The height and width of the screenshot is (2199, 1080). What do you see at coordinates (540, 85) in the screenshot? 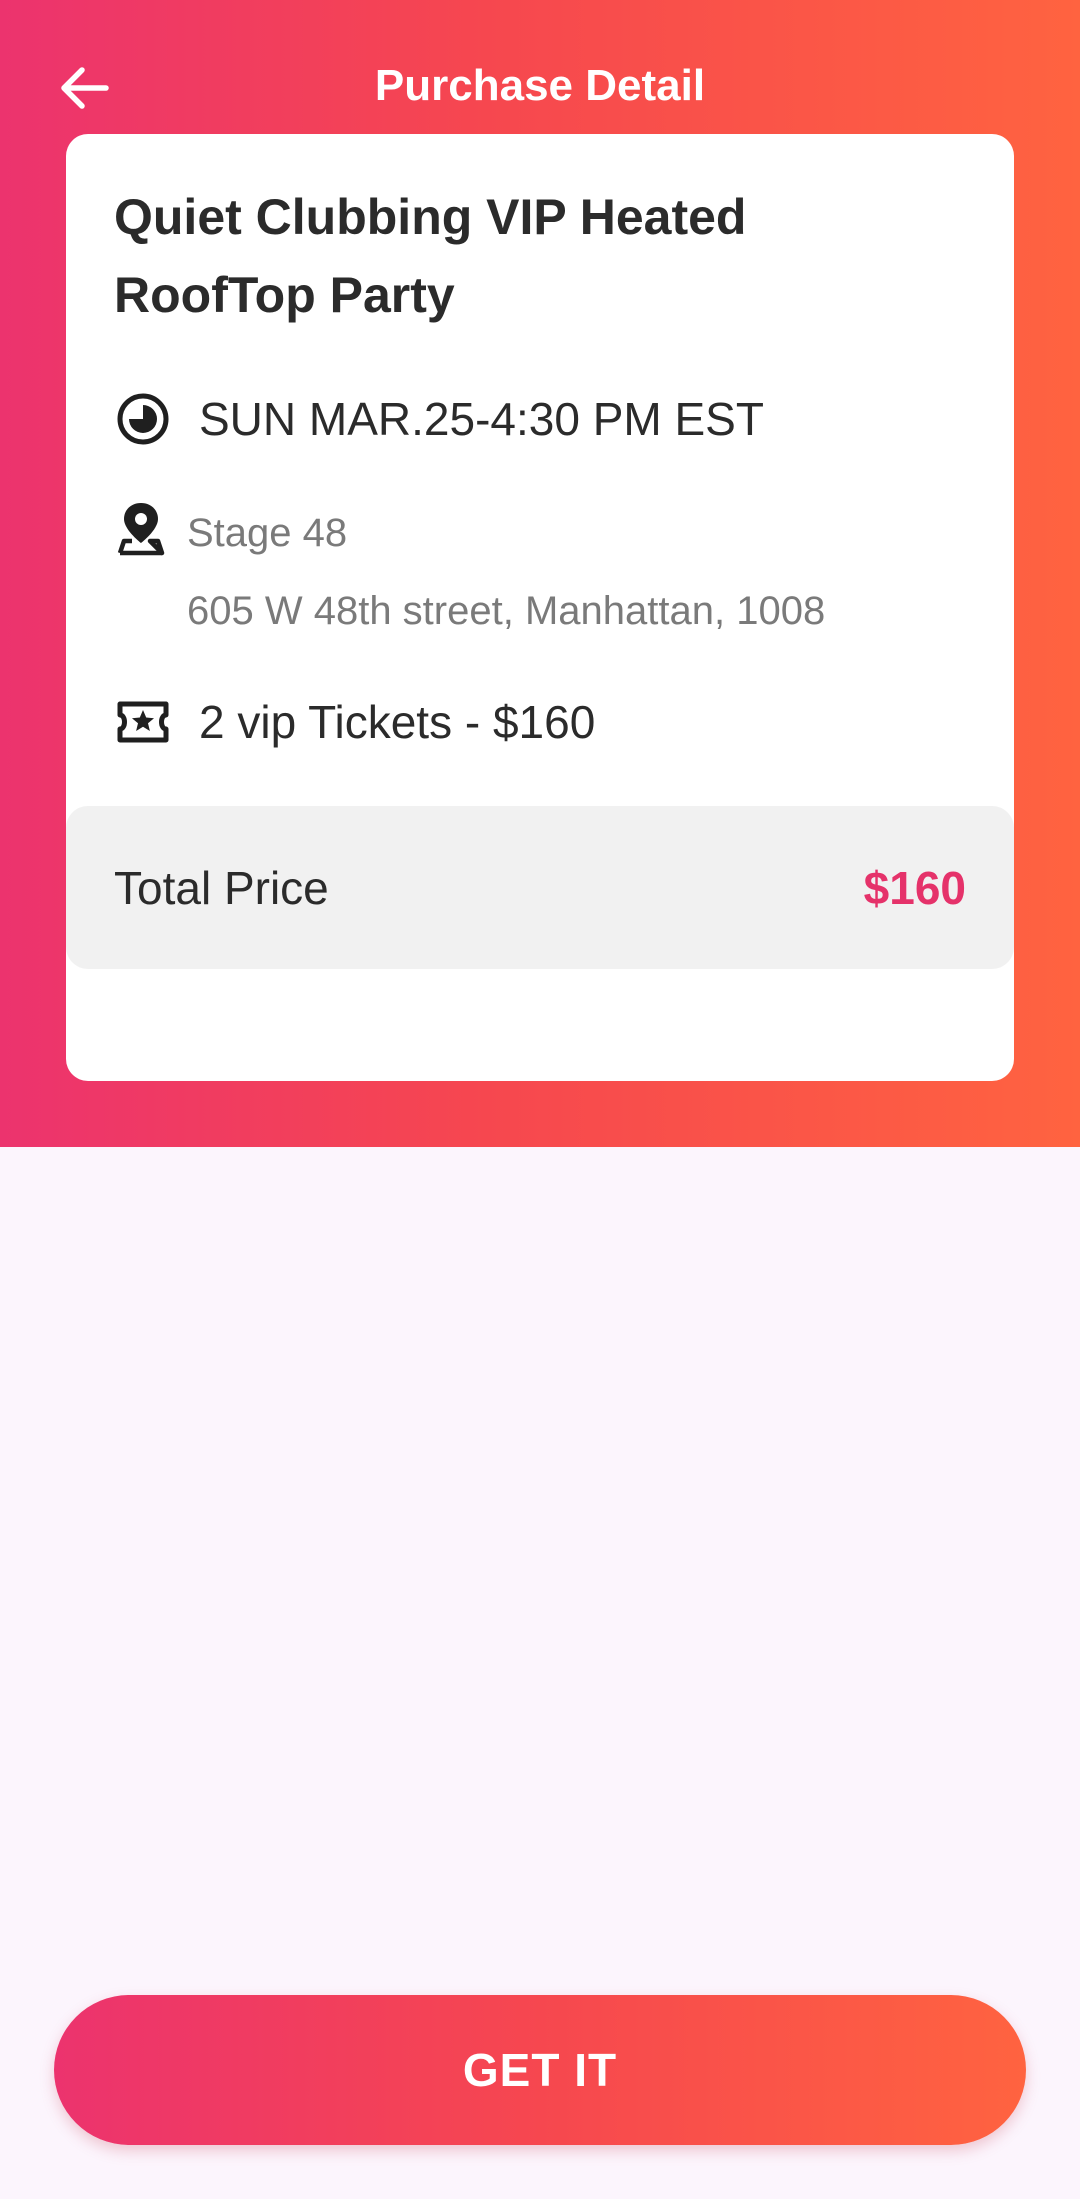
I see `page-title: Purchase Detail` at bounding box center [540, 85].